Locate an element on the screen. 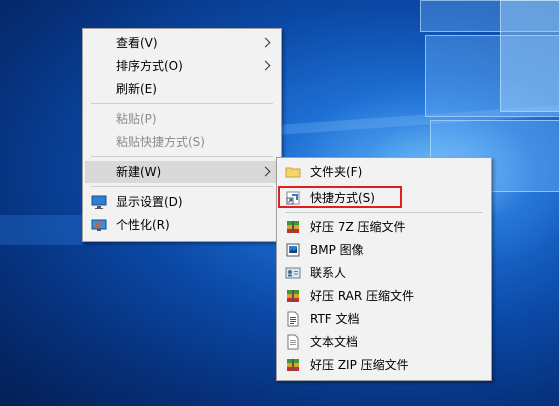 The image size is (559, 406). menu-item-label: 好压 ZIP 压缩文件 is located at coordinates (359, 365).